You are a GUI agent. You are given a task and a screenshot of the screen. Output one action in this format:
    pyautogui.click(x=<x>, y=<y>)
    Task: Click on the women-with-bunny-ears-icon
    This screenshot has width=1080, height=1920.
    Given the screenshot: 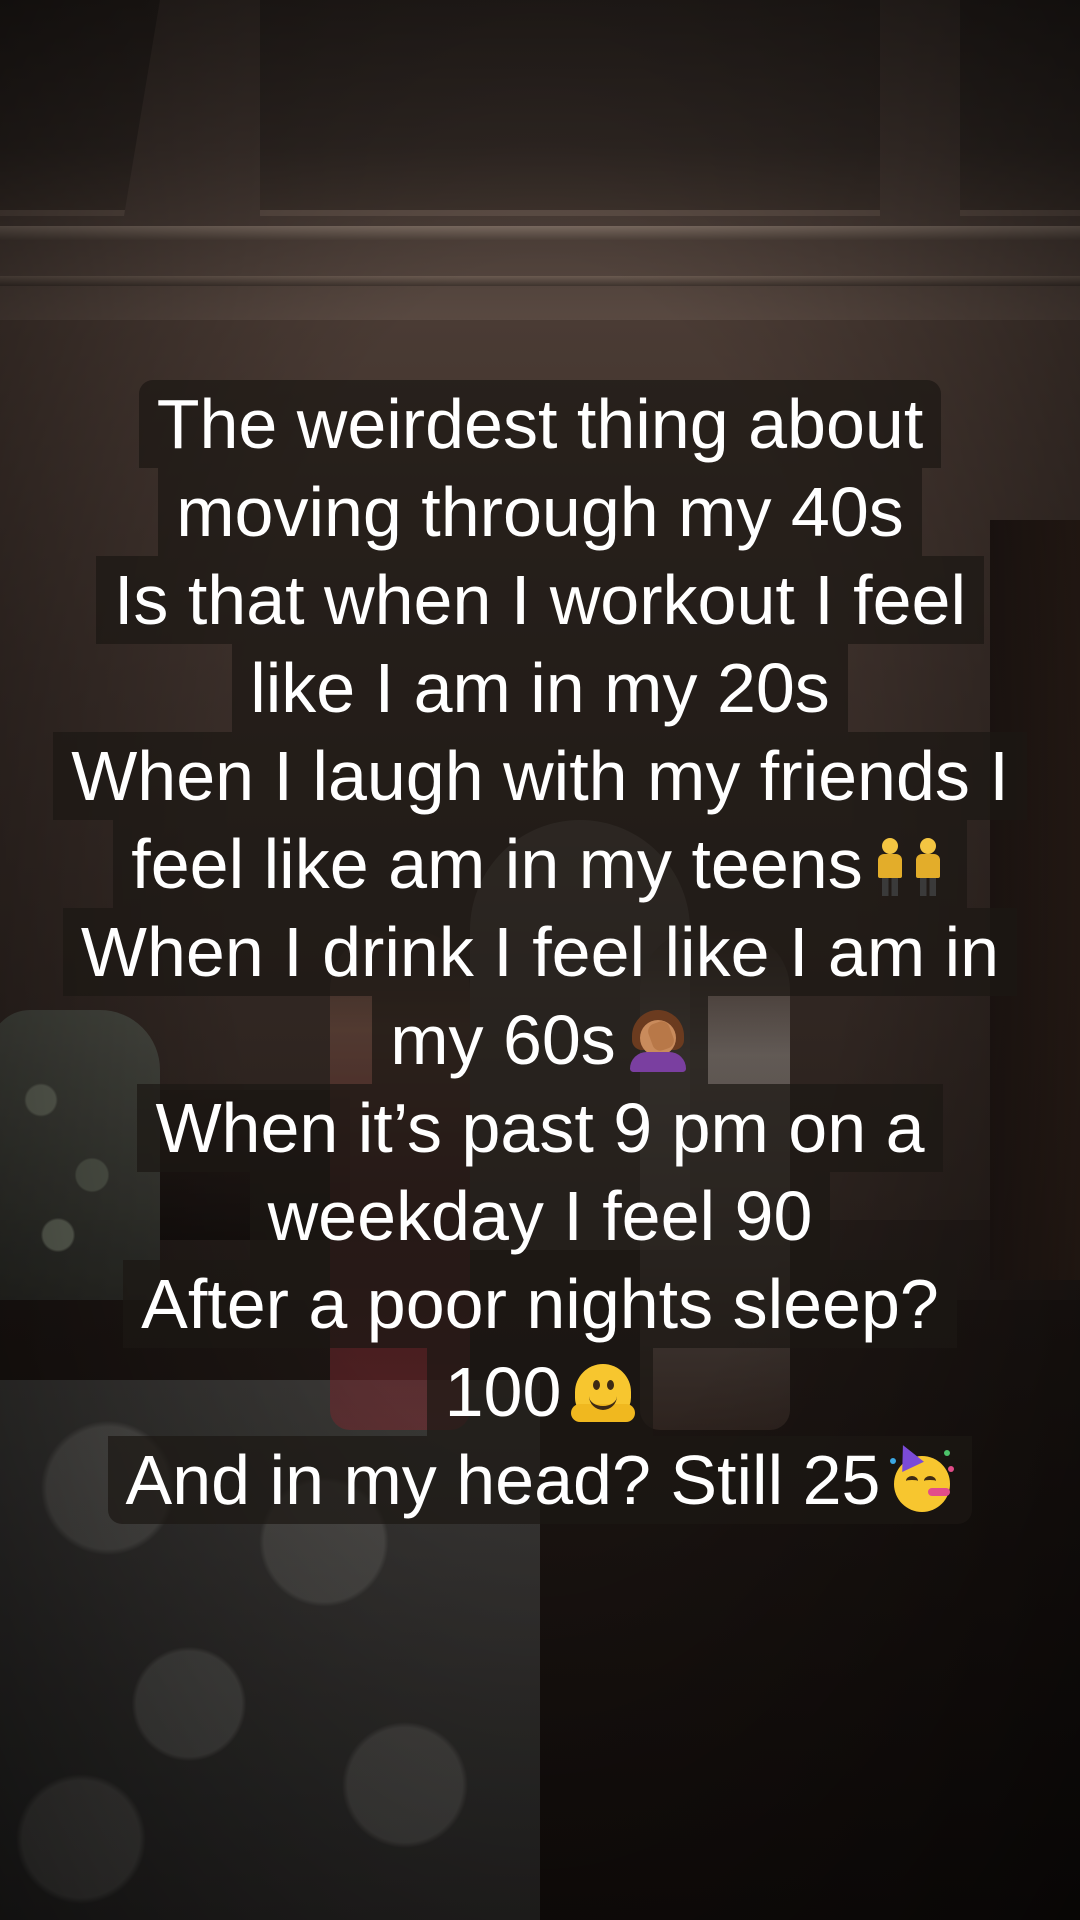 What is the action you would take?
    pyautogui.click(x=911, y=864)
    